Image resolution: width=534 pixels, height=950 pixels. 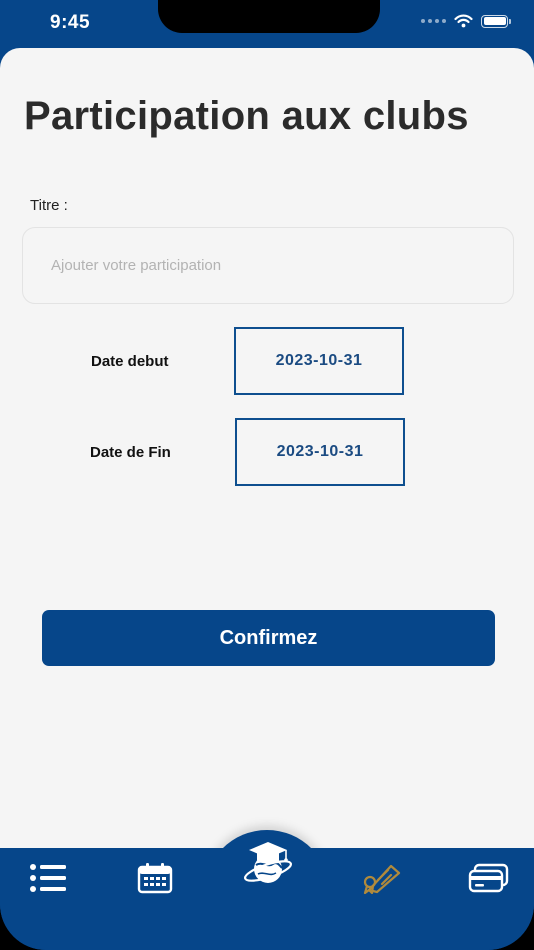 I want to click on status-time: 9:45, so click(x=70, y=22).